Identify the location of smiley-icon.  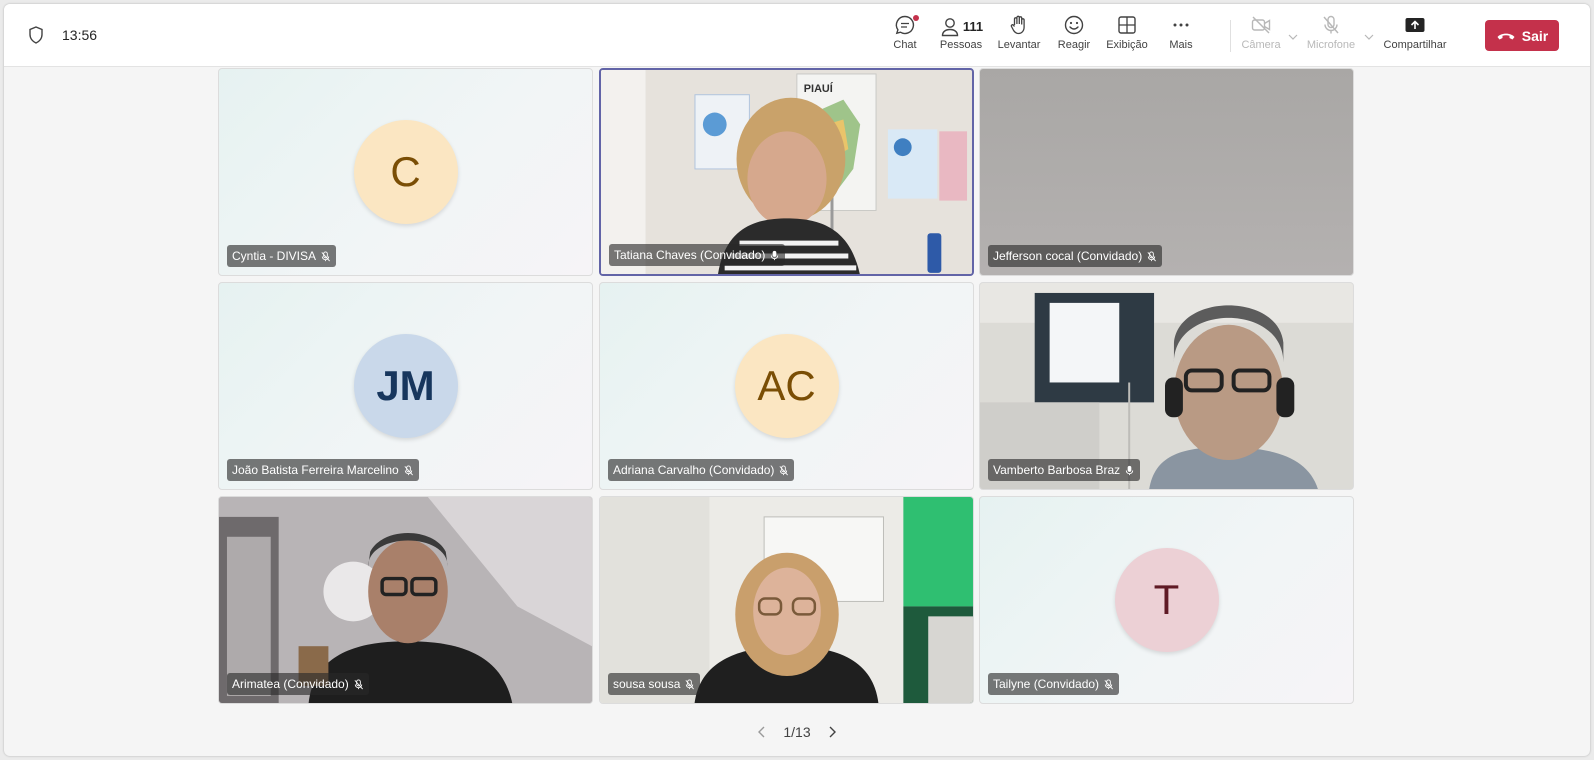
(1074, 25).